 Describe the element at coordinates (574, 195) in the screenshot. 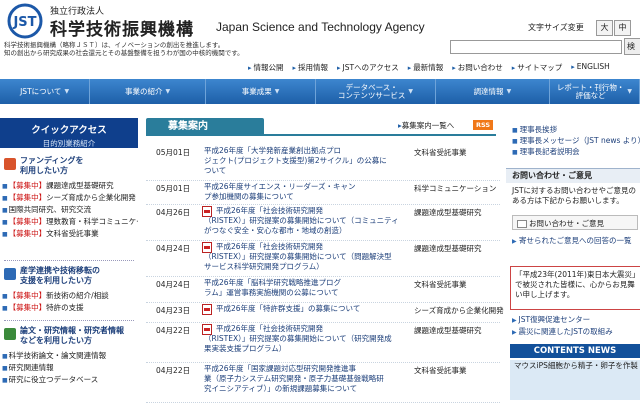

I see `contact-text: JSTに対するお問い合わせやご意見のある方は下記からお願いします。` at that location.